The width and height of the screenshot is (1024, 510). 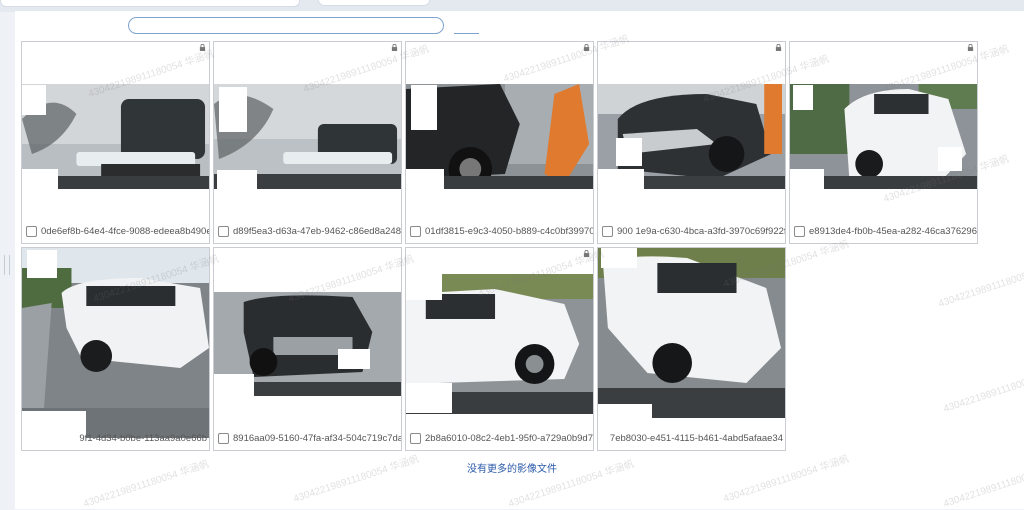 I want to click on tab-secondary, so click(x=374, y=3).